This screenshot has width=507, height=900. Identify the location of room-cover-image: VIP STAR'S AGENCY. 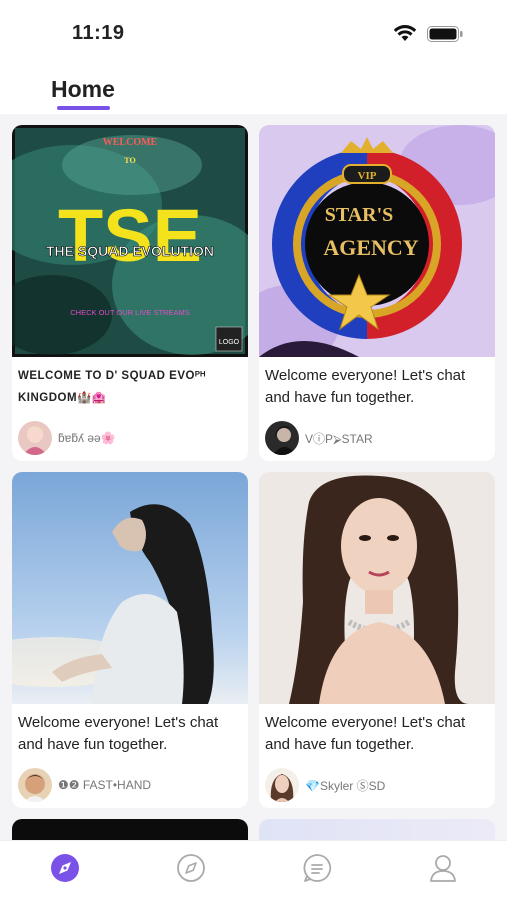
(377, 241).